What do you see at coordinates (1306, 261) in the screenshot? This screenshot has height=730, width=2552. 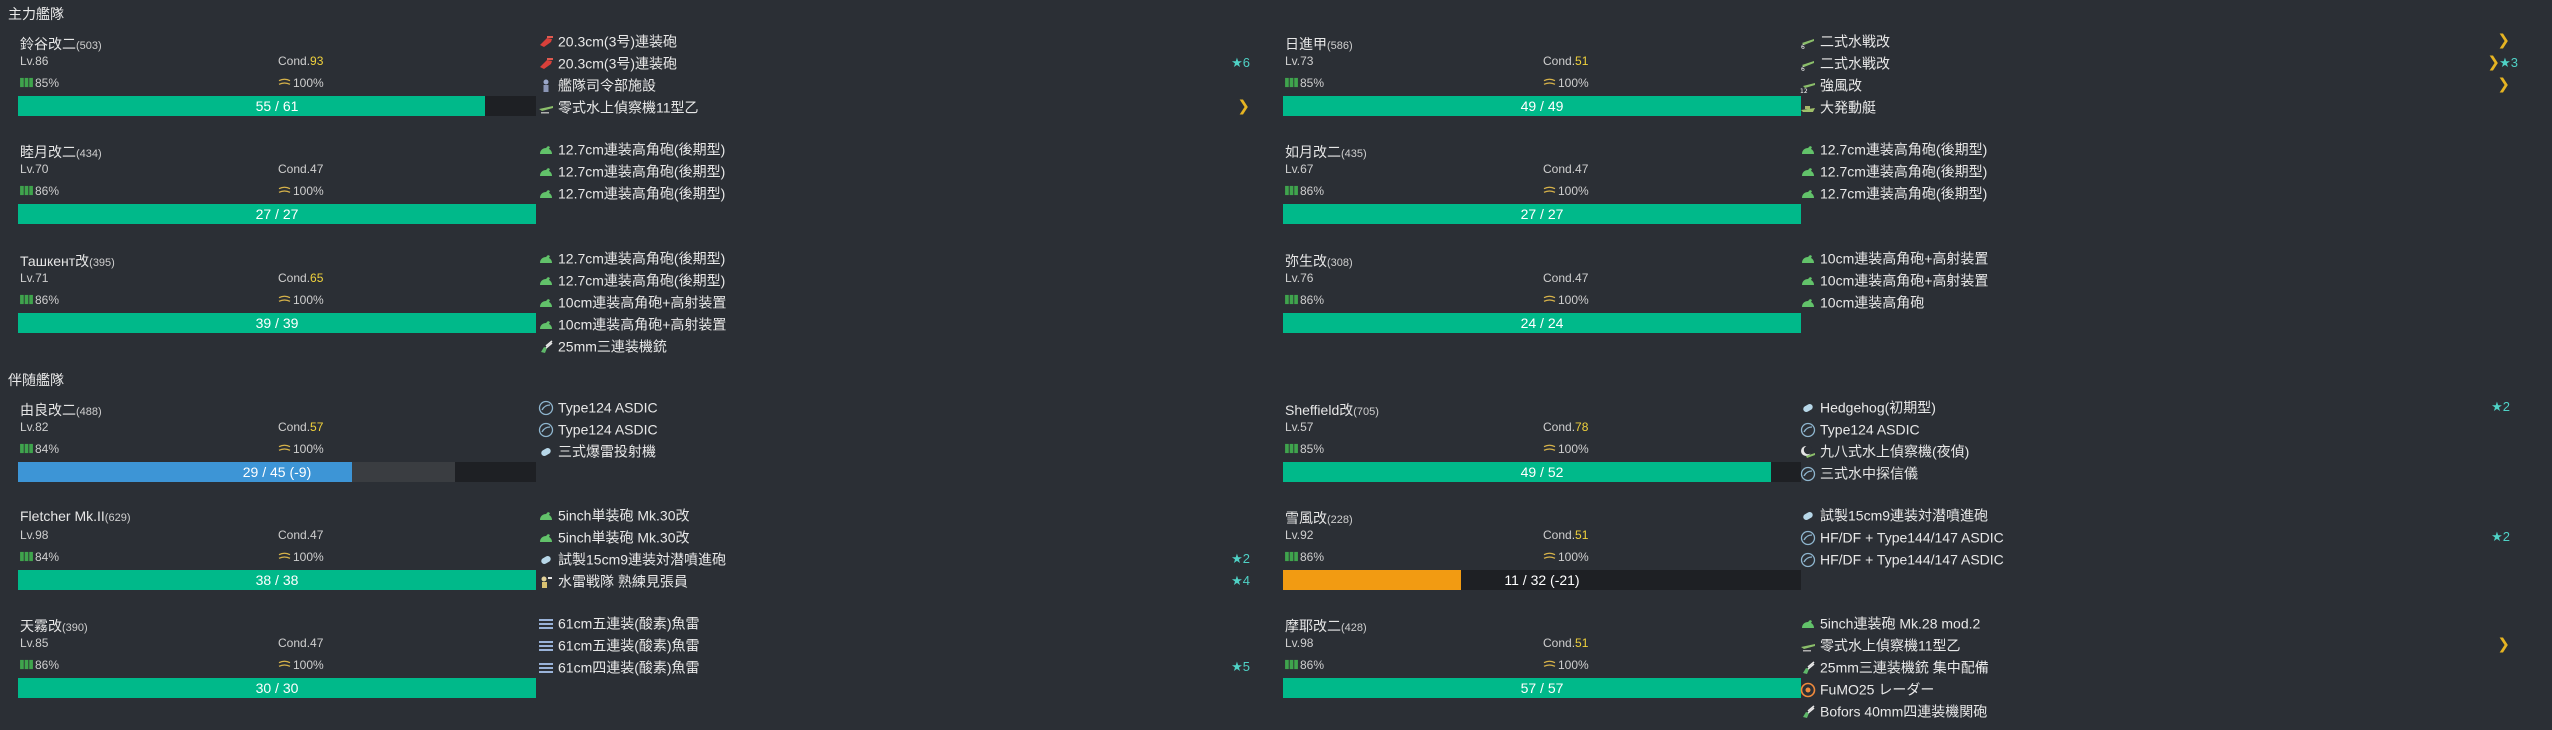 I see `ship-name-text: 弥生改` at bounding box center [1306, 261].